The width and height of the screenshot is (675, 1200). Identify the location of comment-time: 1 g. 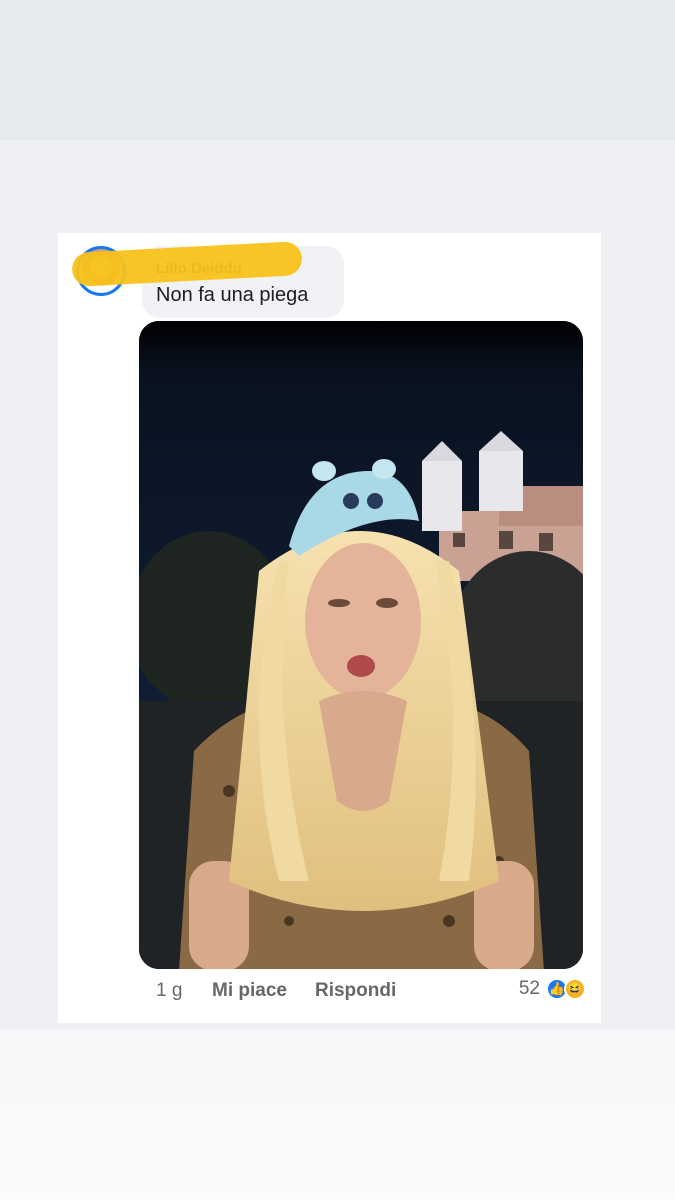
(184, 991).